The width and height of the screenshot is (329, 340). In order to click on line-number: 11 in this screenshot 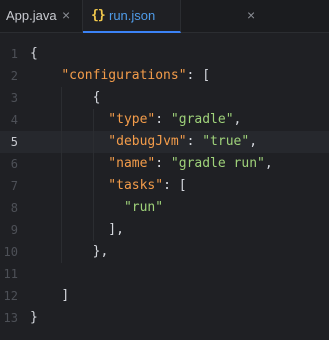, I will do `click(10, 274)`.